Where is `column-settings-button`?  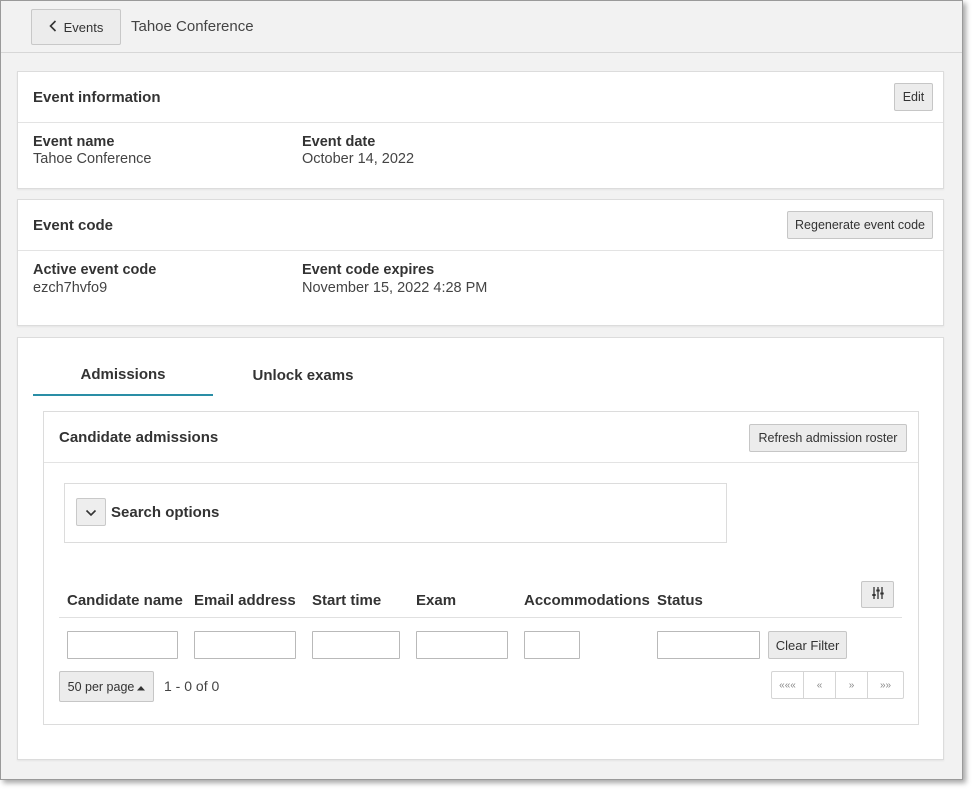 column-settings-button is located at coordinates (877, 594).